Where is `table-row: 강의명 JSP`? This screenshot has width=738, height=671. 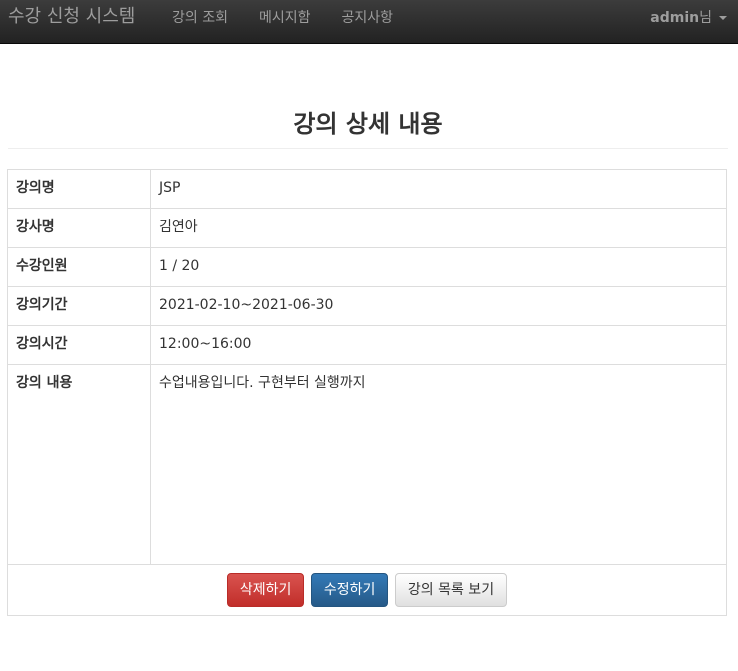
table-row: 강의명 JSP is located at coordinates (367, 189).